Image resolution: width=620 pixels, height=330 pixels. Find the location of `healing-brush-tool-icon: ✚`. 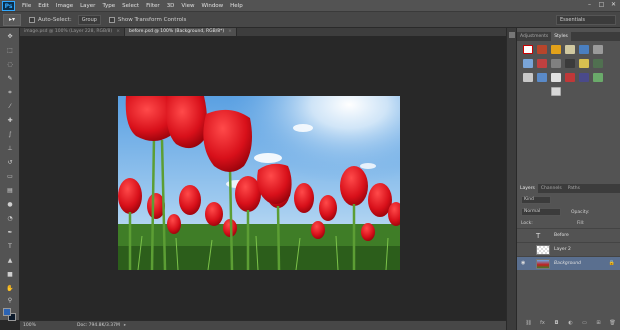

healing-brush-tool-icon: ✚ is located at coordinates (10, 121).